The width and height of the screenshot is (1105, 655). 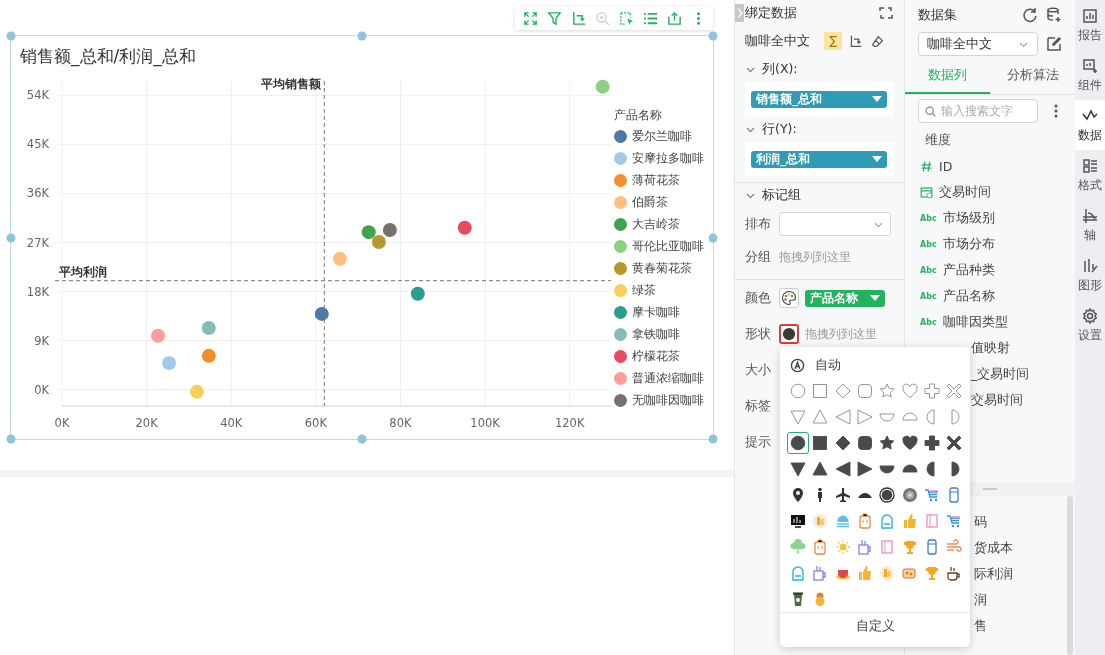 I want to click on field-item: ID, so click(x=946, y=166).